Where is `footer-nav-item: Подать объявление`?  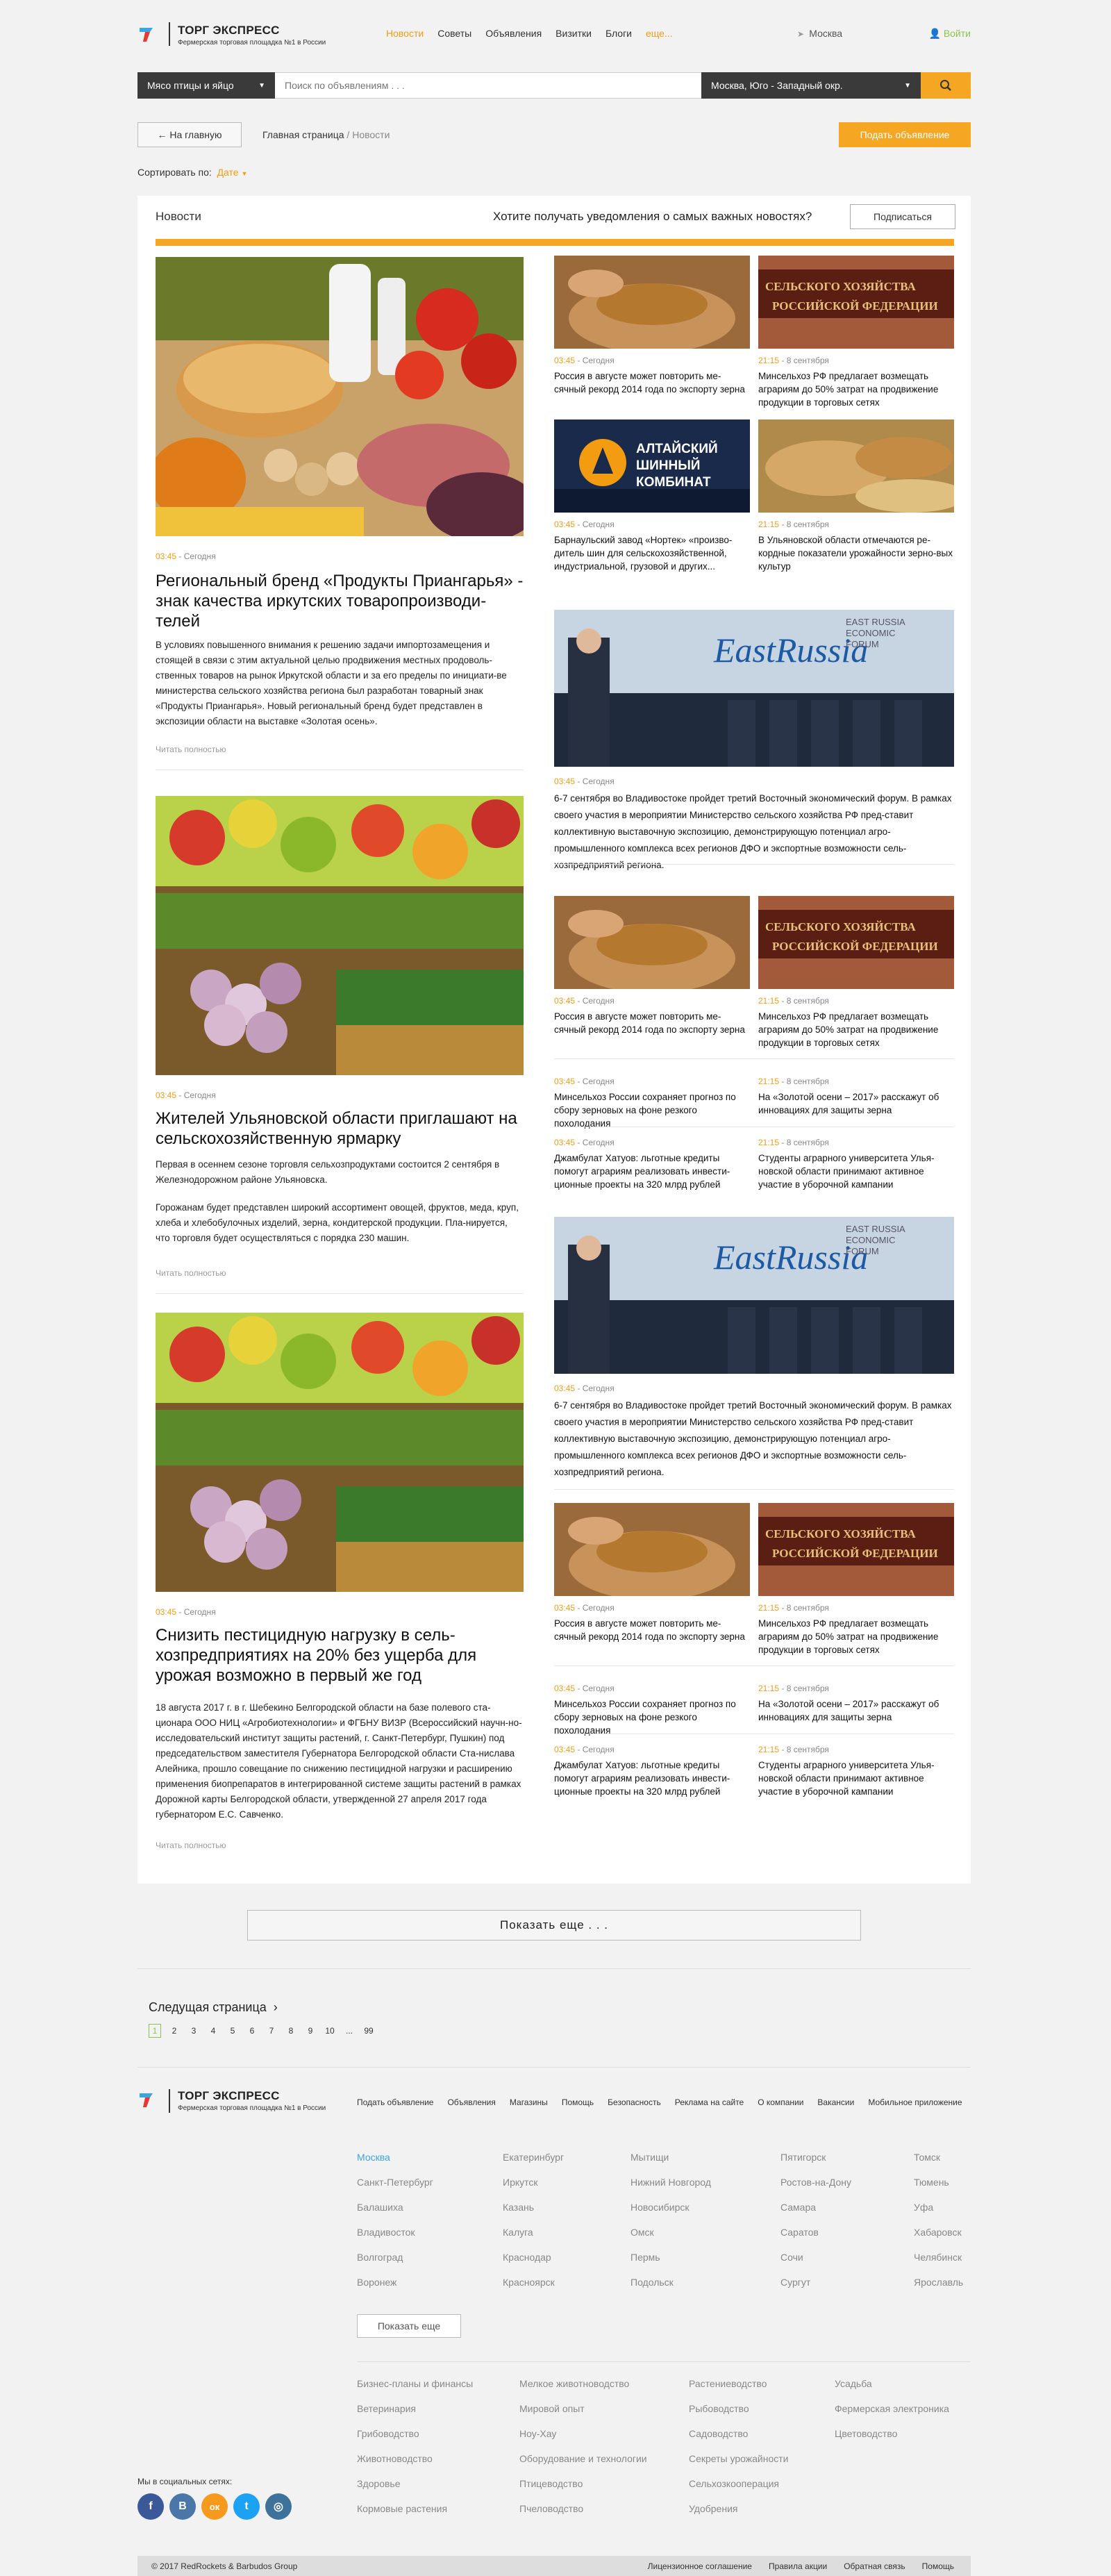 footer-nav-item: Подать объявление is located at coordinates (395, 2102).